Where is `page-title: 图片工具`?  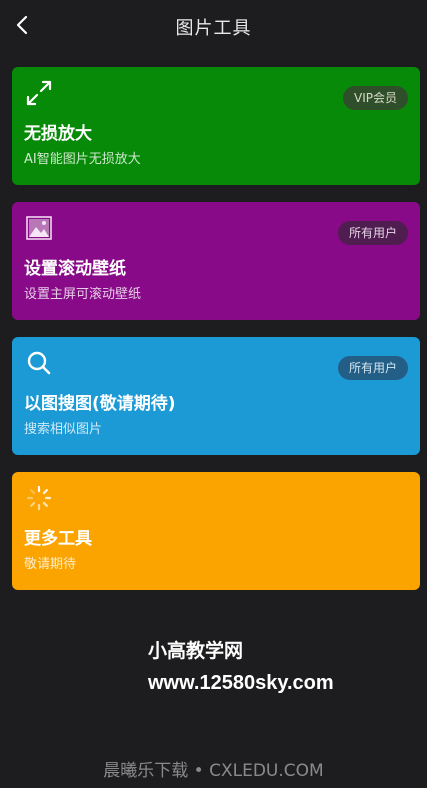
page-title: 图片工具 is located at coordinates (213, 28).